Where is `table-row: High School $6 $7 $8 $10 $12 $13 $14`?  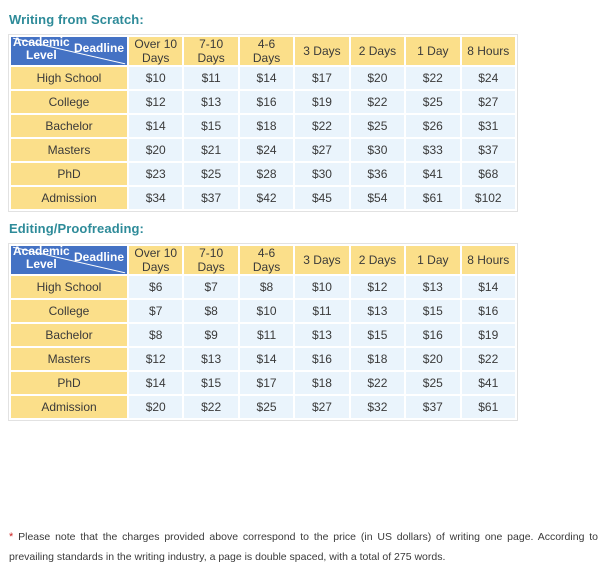
table-row: High School $6 $7 $8 $10 $12 $13 $14 is located at coordinates (263, 287).